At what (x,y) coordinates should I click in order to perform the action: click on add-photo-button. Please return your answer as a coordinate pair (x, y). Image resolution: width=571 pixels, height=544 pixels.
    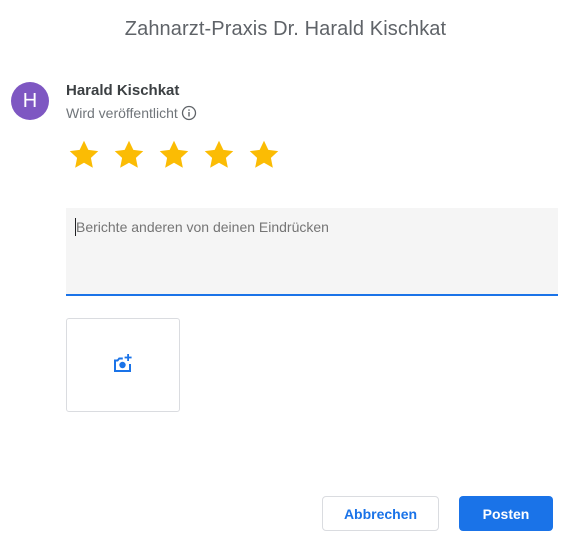
    Looking at the image, I should click on (123, 365).